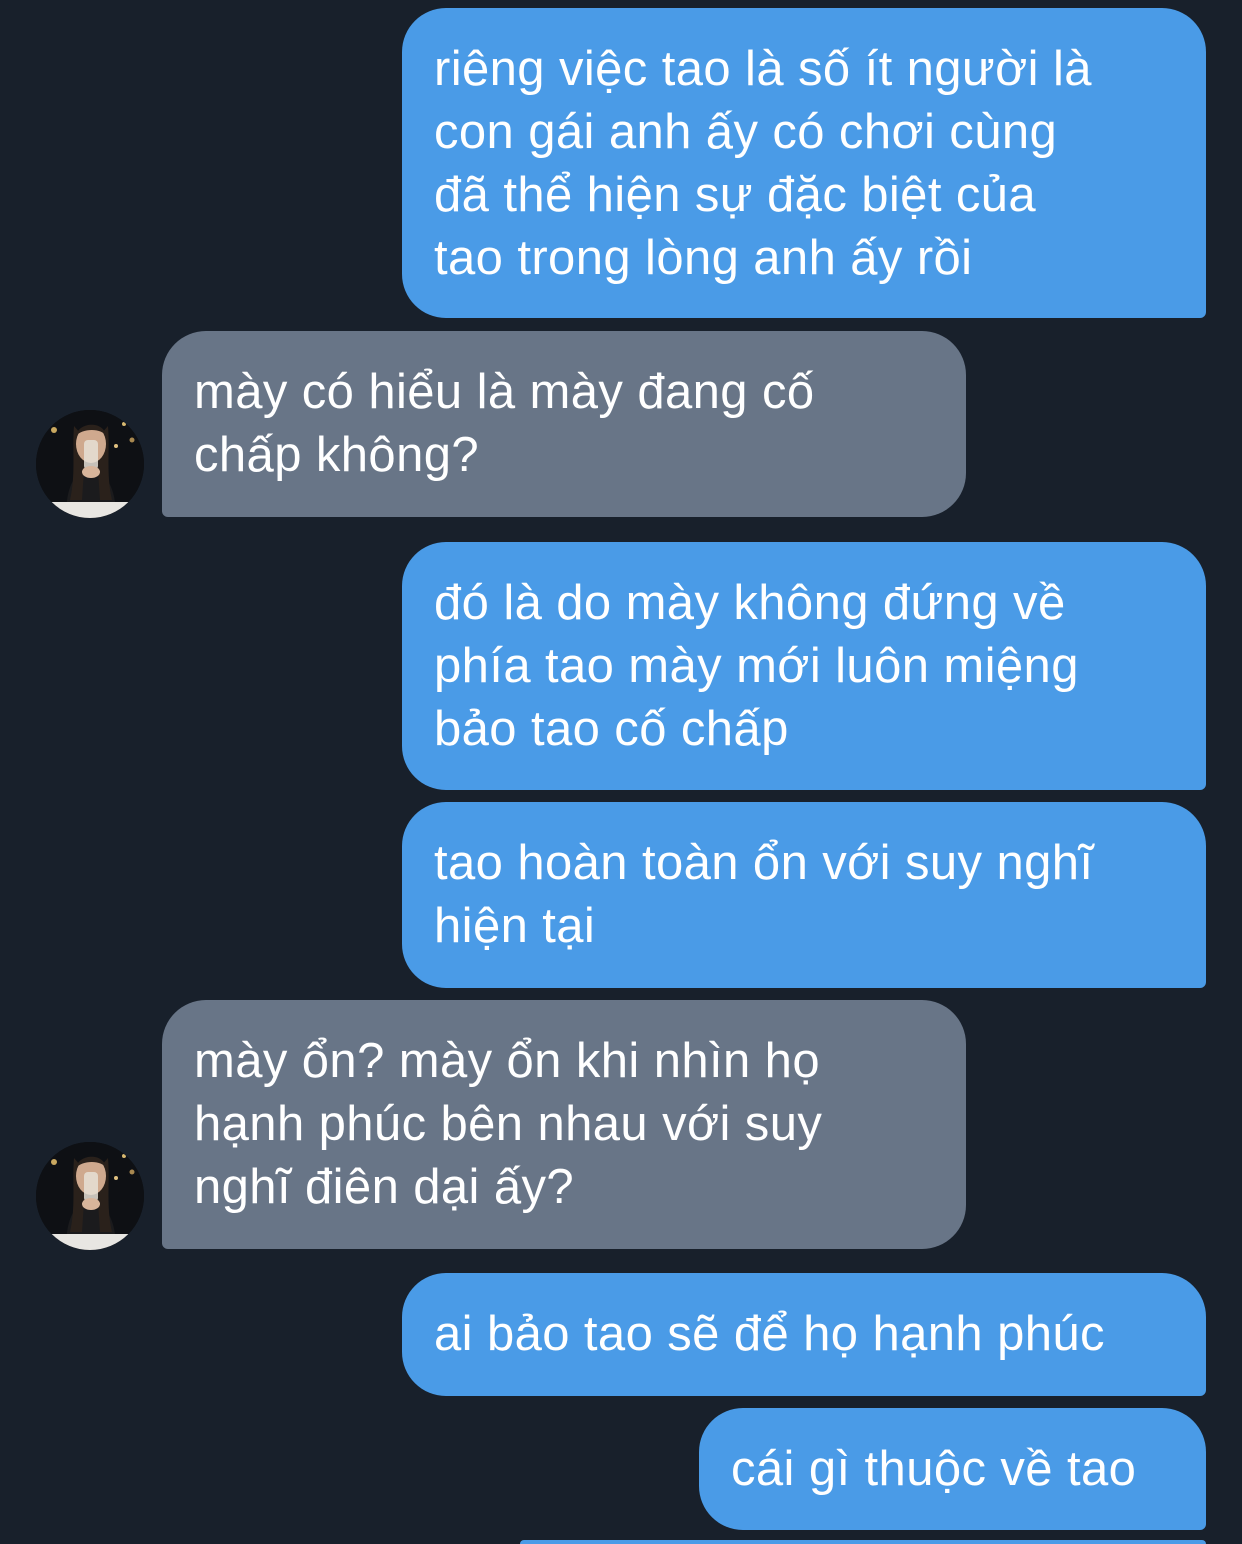 Image resolution: width=1242 pixels, height=1544 pixels. What do you see at coordinates (804, 895) in the screenshot?
I see `message-sent: tao hoàn toàn ổn với suy nghĩ hiện tại` at bounding box center [804, 895].